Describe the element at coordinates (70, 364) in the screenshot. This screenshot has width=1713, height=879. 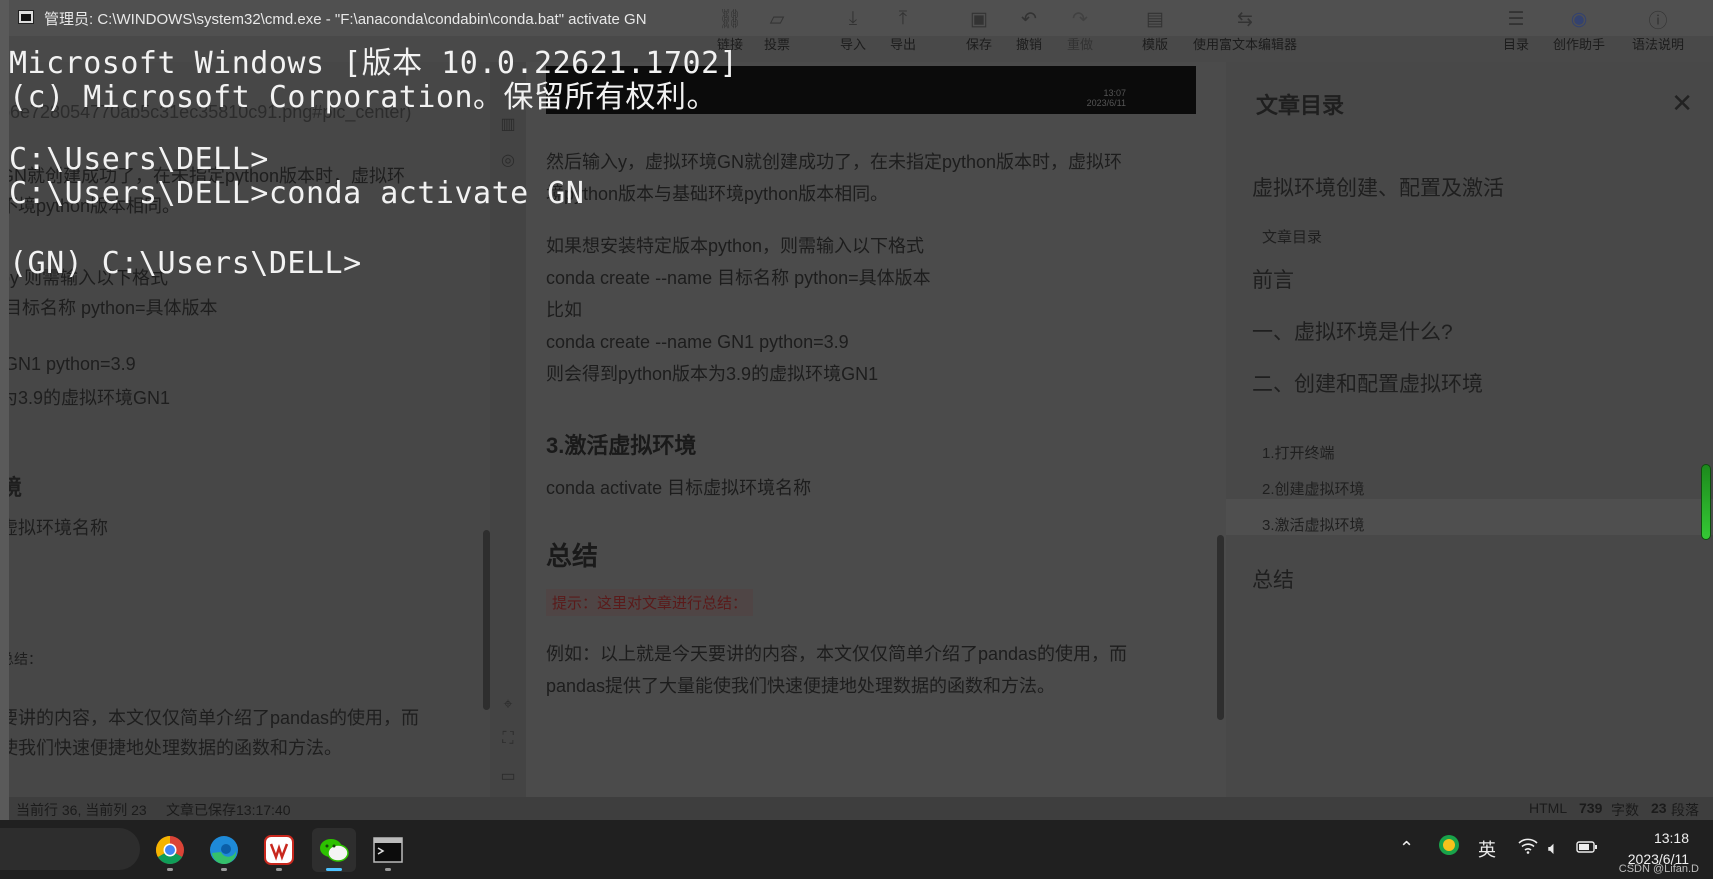
I see `source-line: GN1 python=3.9` at that location.